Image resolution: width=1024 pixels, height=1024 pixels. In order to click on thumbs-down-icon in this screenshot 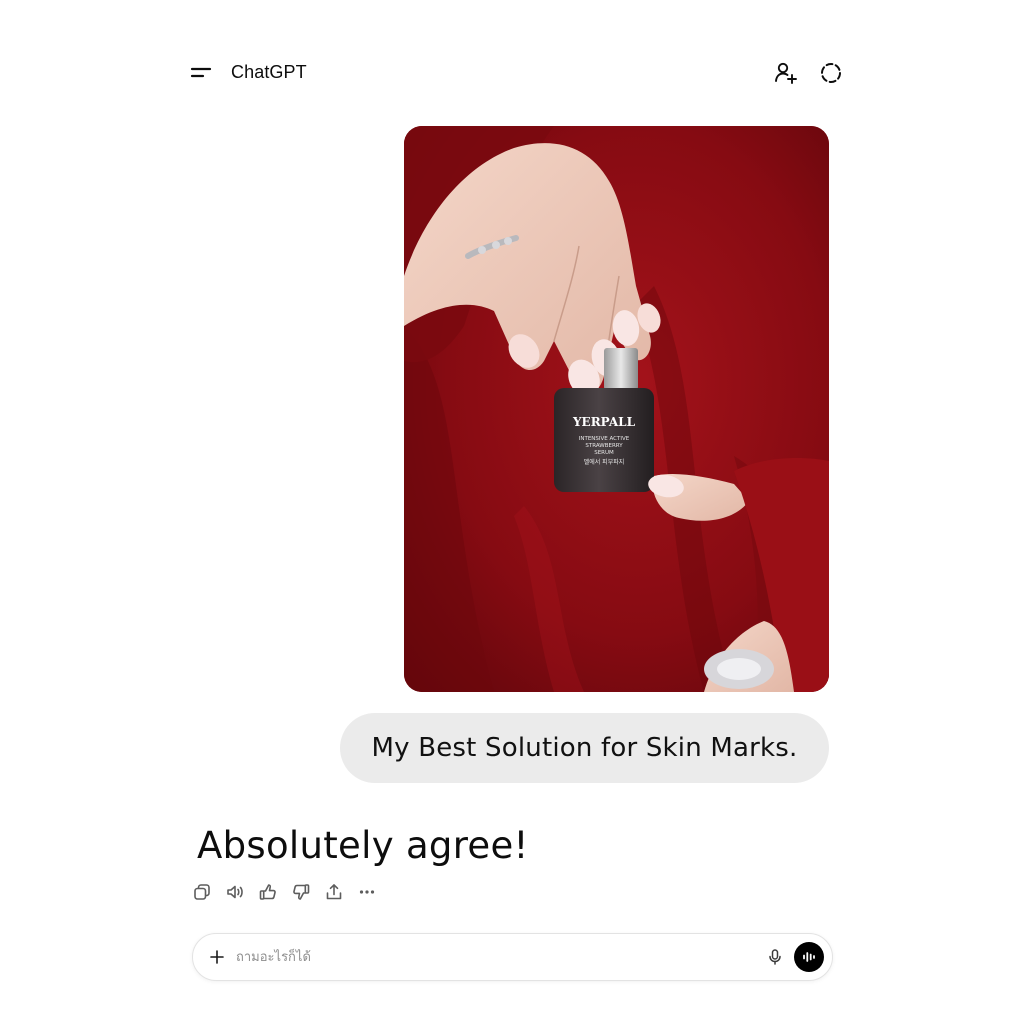, I will do `click(301, 892)`.